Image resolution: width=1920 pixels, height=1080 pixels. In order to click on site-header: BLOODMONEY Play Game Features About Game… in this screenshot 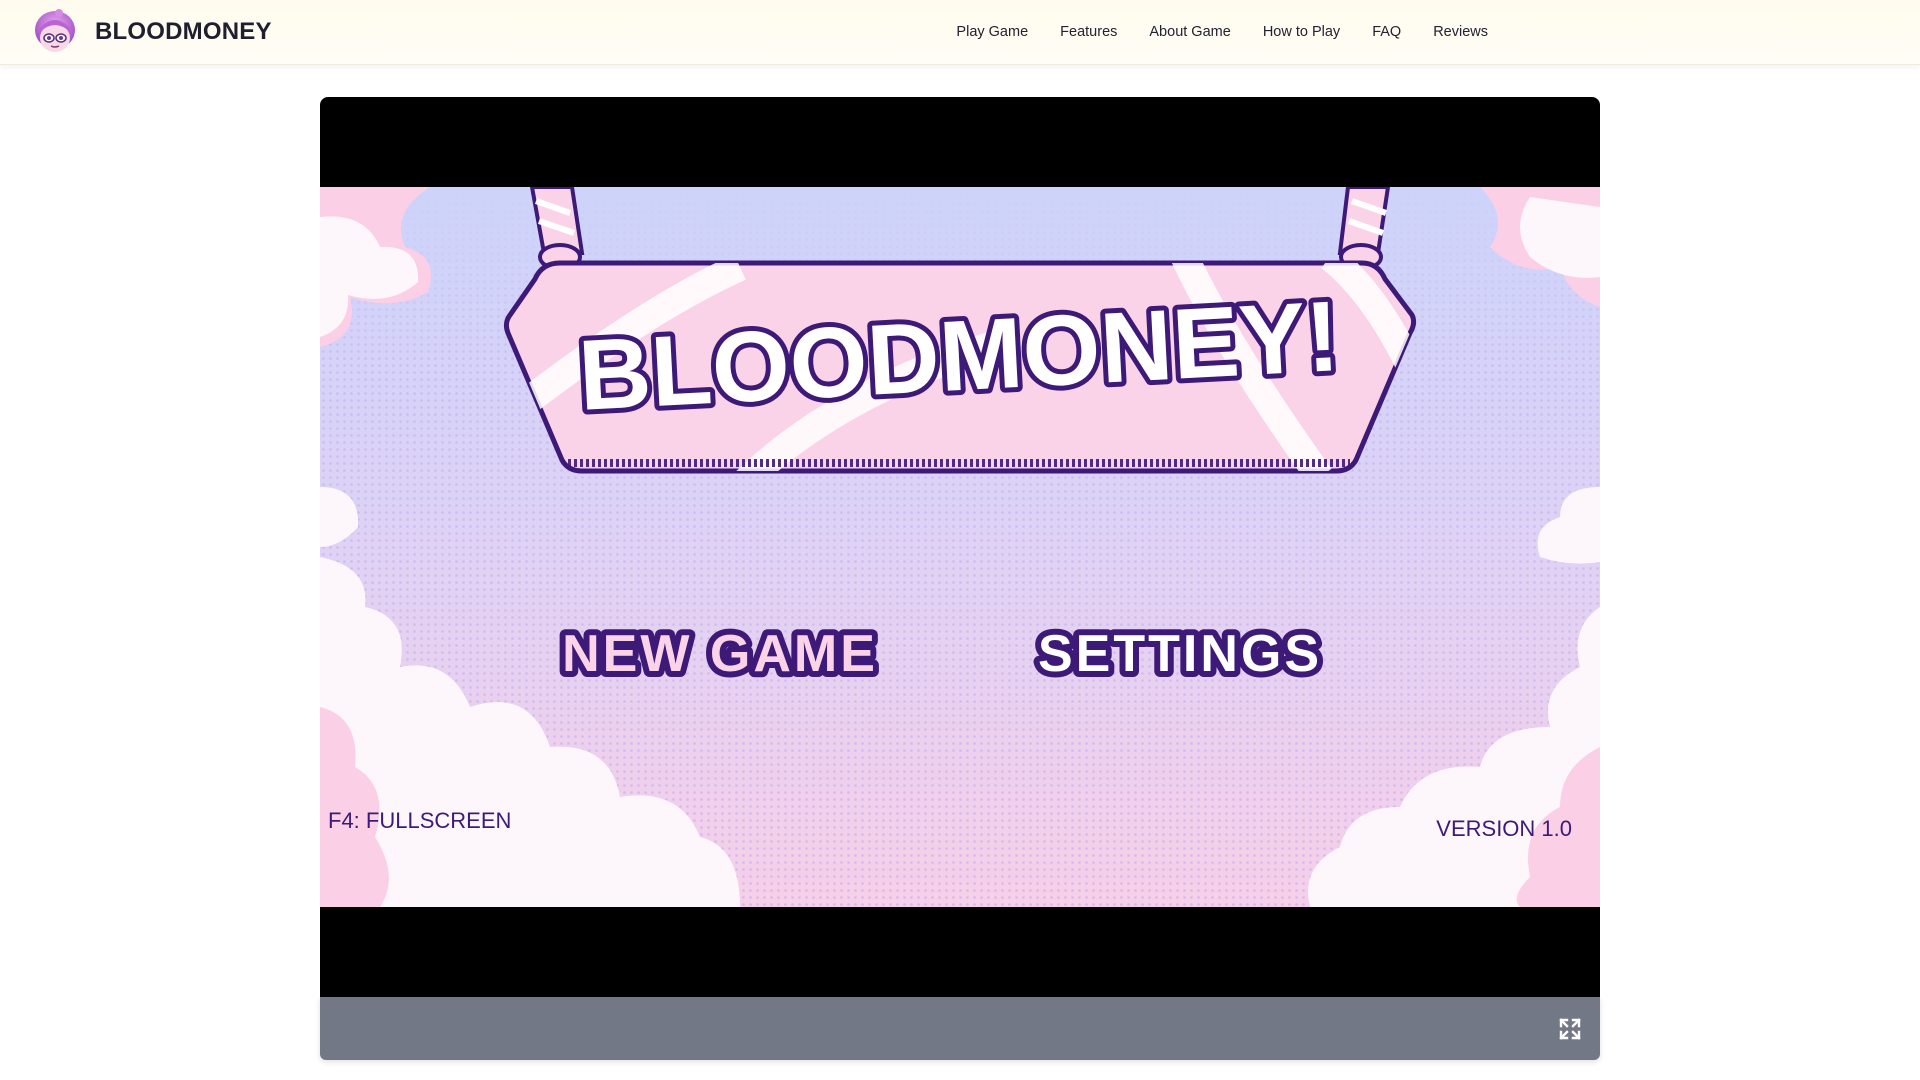, I will do `click(960, 32)`.